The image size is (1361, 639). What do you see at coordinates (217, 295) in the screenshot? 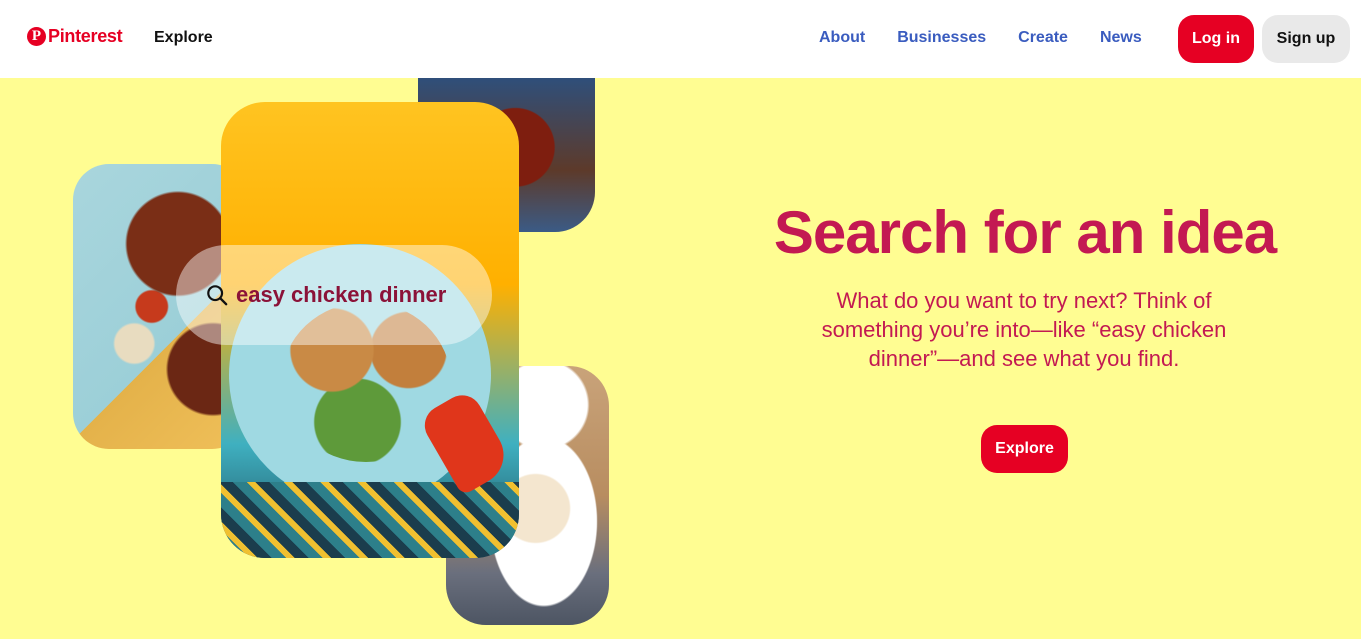
I see `search-icon` at bounding box center [217, 295].